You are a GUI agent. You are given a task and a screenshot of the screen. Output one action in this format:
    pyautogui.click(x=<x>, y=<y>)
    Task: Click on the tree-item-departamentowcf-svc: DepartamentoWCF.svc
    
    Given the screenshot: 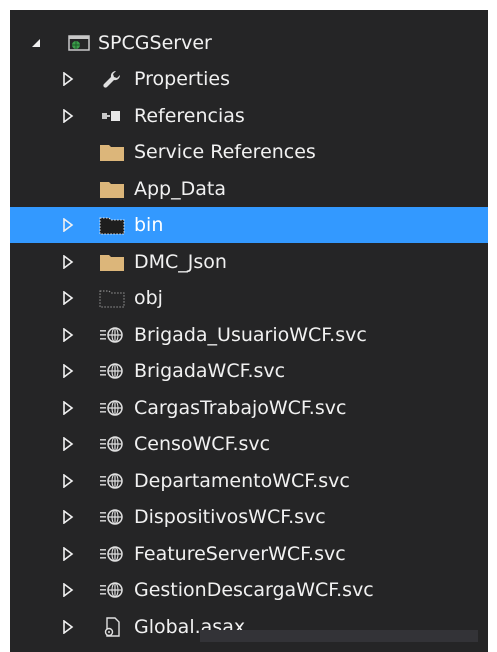 What is the action you would take?
    pyautogui.click(x=249, y=481)
    